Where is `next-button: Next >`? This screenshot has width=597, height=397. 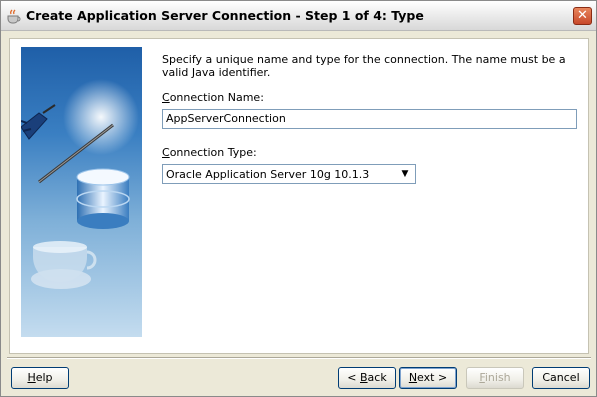
next-button: Next > is located at coordinates (428, 378).